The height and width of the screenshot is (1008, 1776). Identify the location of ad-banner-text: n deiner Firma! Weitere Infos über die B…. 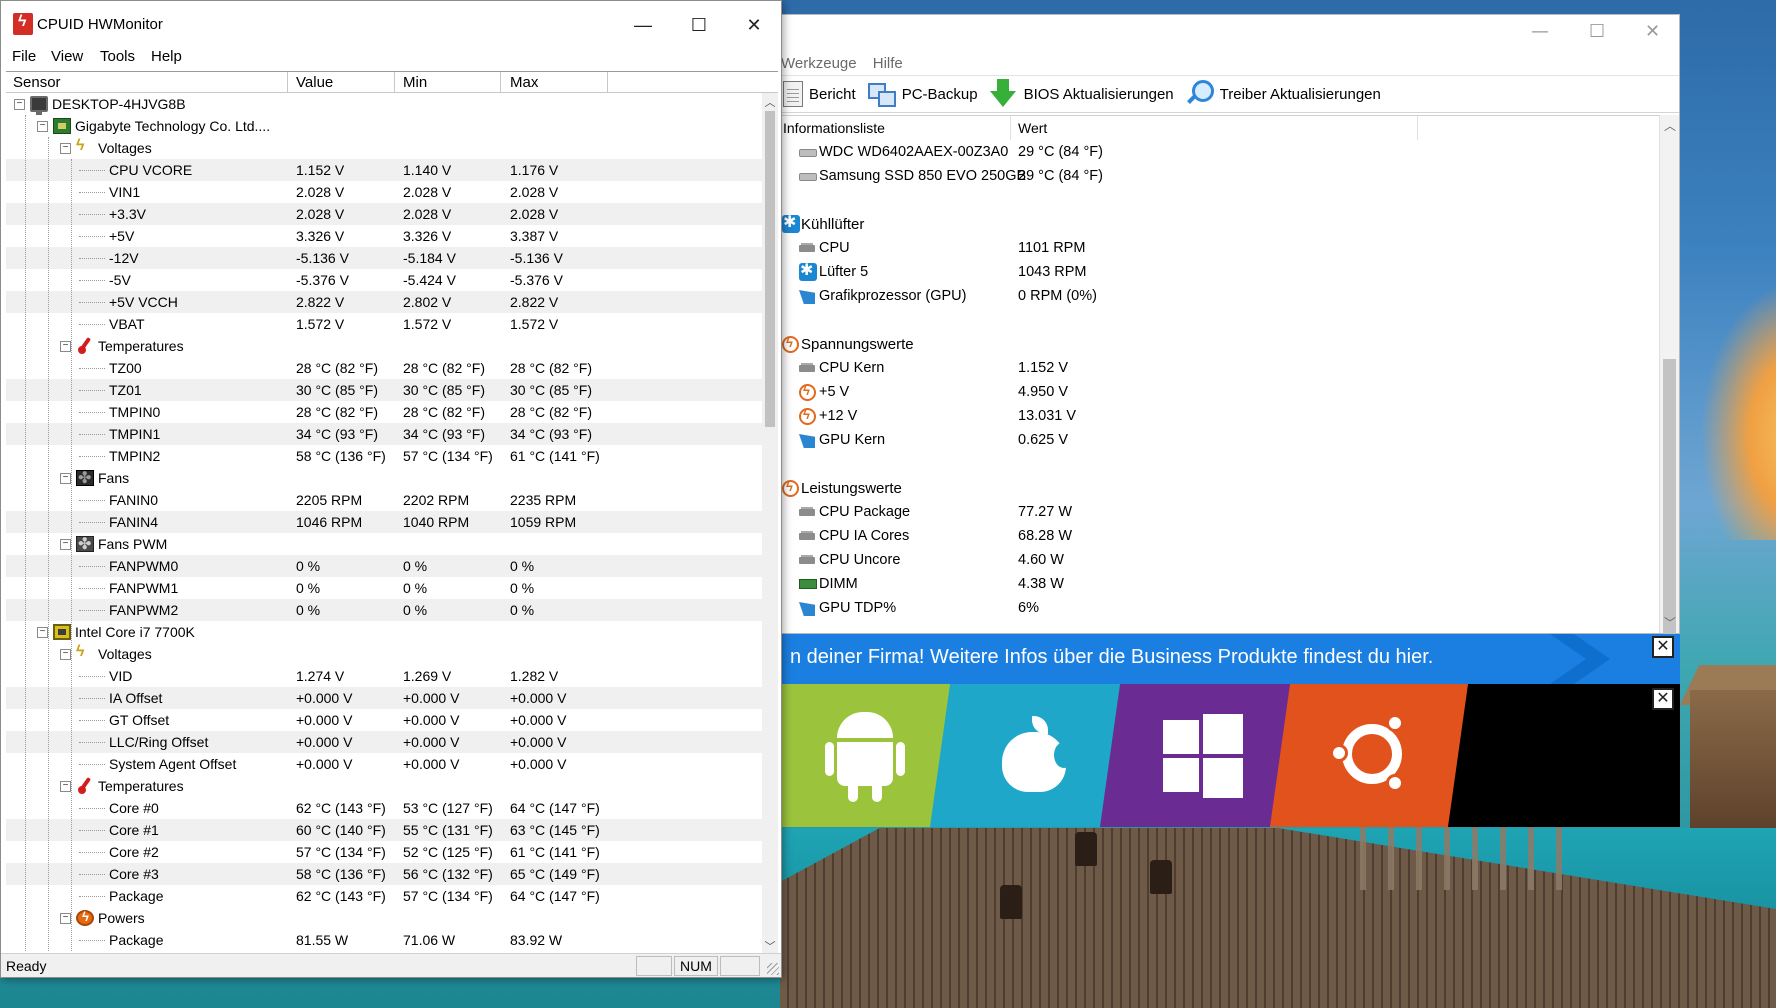
(1111, 657).